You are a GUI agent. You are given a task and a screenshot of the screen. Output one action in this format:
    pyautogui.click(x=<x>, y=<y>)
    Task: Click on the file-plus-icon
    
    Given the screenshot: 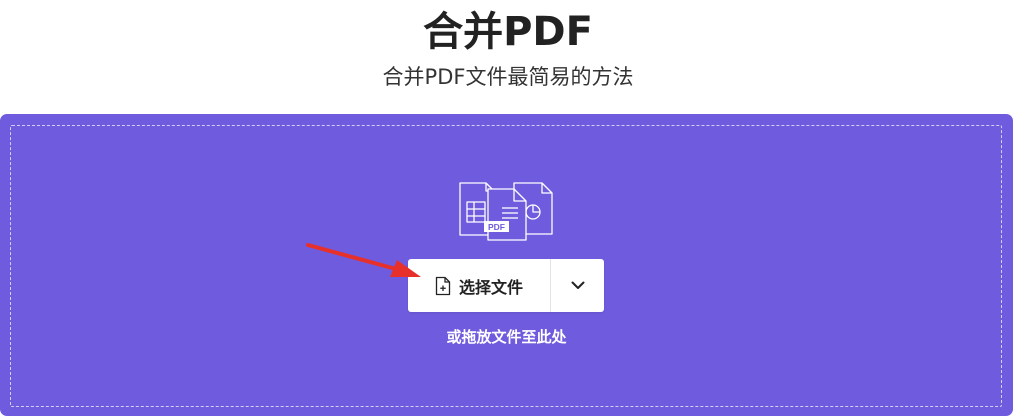 What is the action you would take?
    pyautogui.click(x=443, y=285)
    